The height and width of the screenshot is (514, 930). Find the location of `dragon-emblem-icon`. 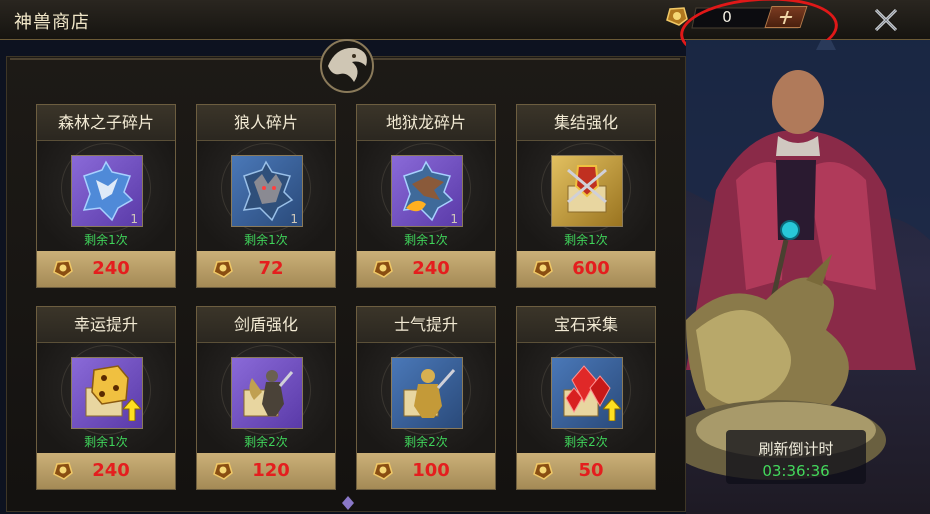

dragon-emblem-icon is located at coordinates (347, 66).